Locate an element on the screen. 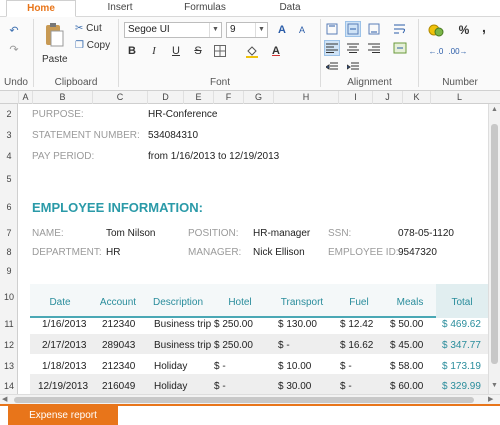  indent-increase-icon is located at coordinates (353, 67).